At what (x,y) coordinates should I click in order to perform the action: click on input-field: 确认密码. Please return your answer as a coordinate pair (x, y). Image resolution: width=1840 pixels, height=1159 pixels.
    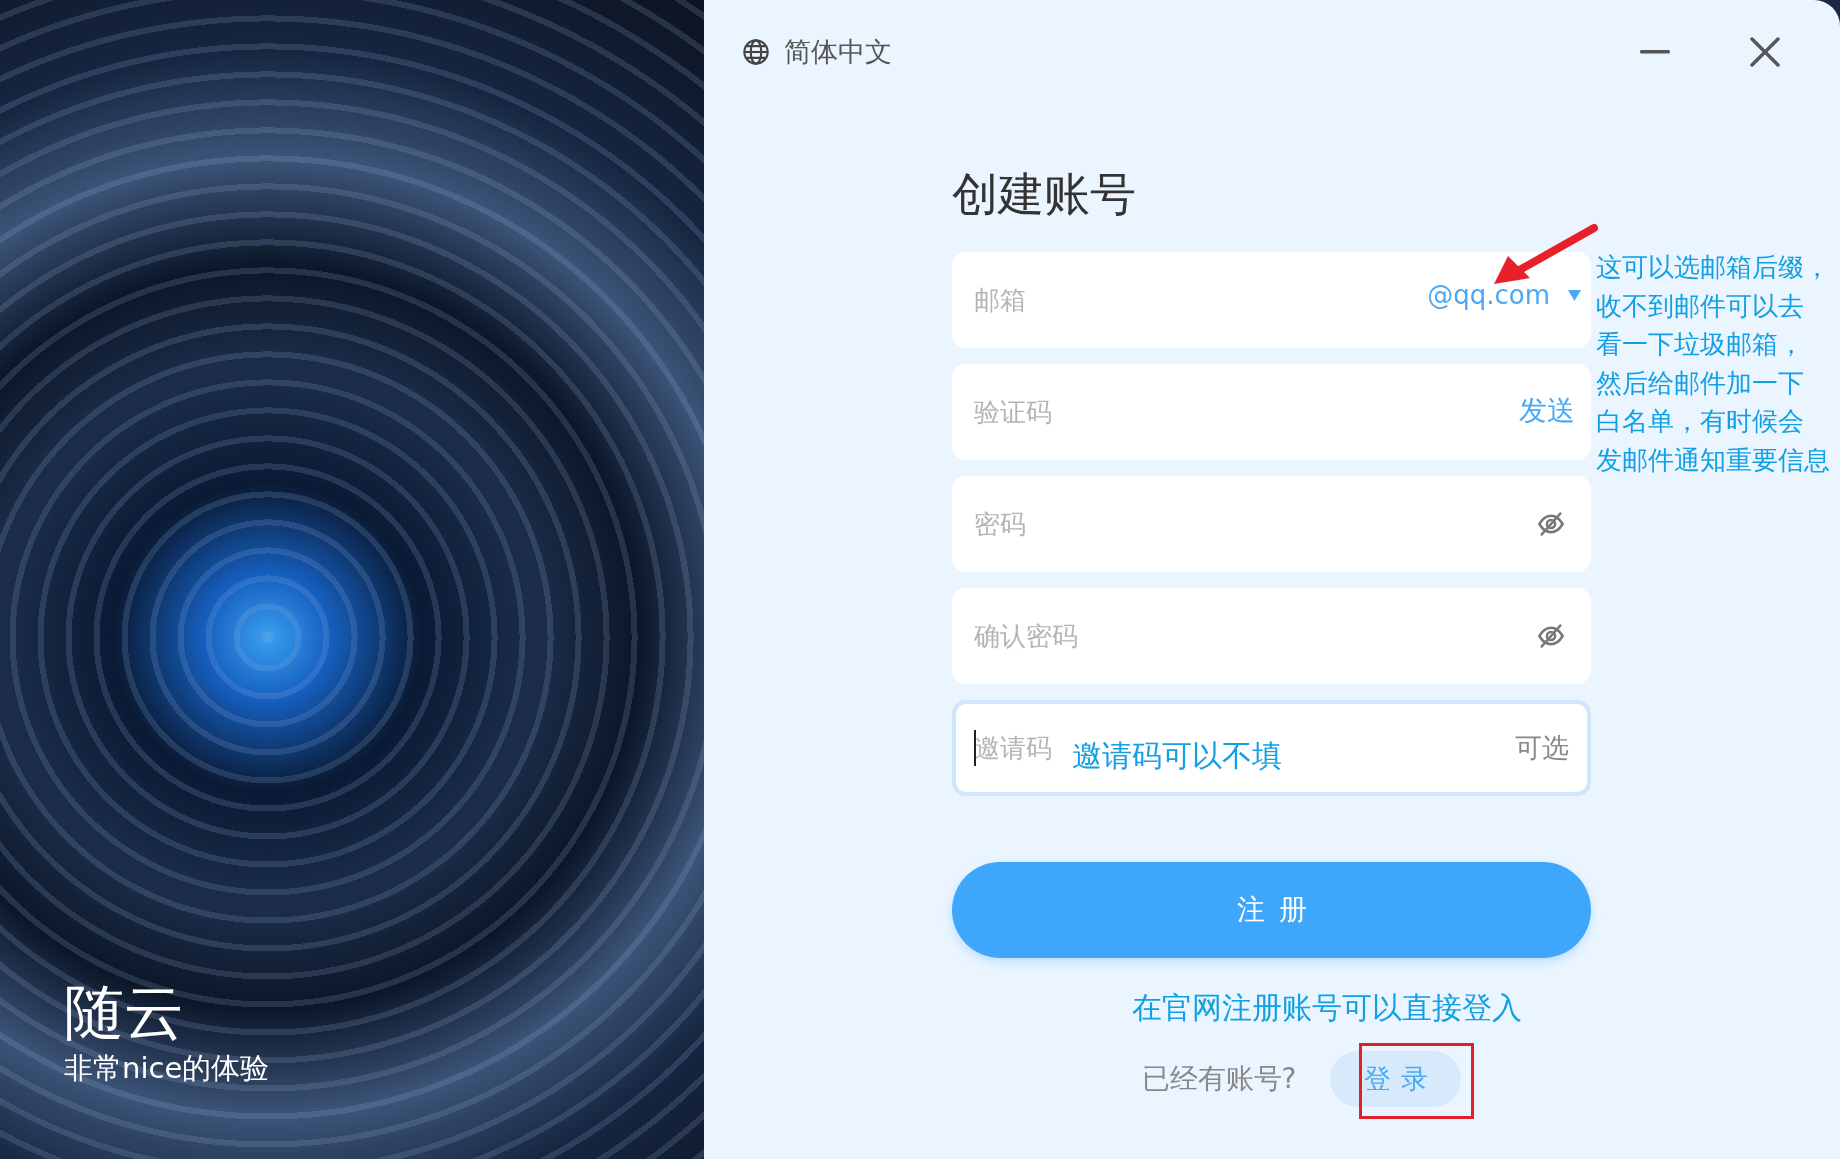
    Looking at the image, I should click on (1271, 636).